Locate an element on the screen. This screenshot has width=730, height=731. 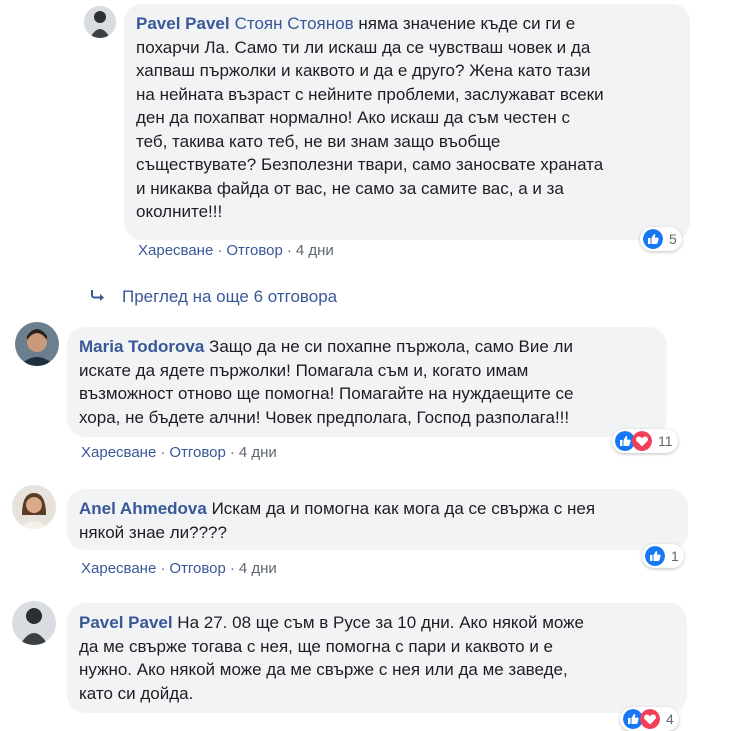
reaction-count: 5 is located at coordinates (673, 239).